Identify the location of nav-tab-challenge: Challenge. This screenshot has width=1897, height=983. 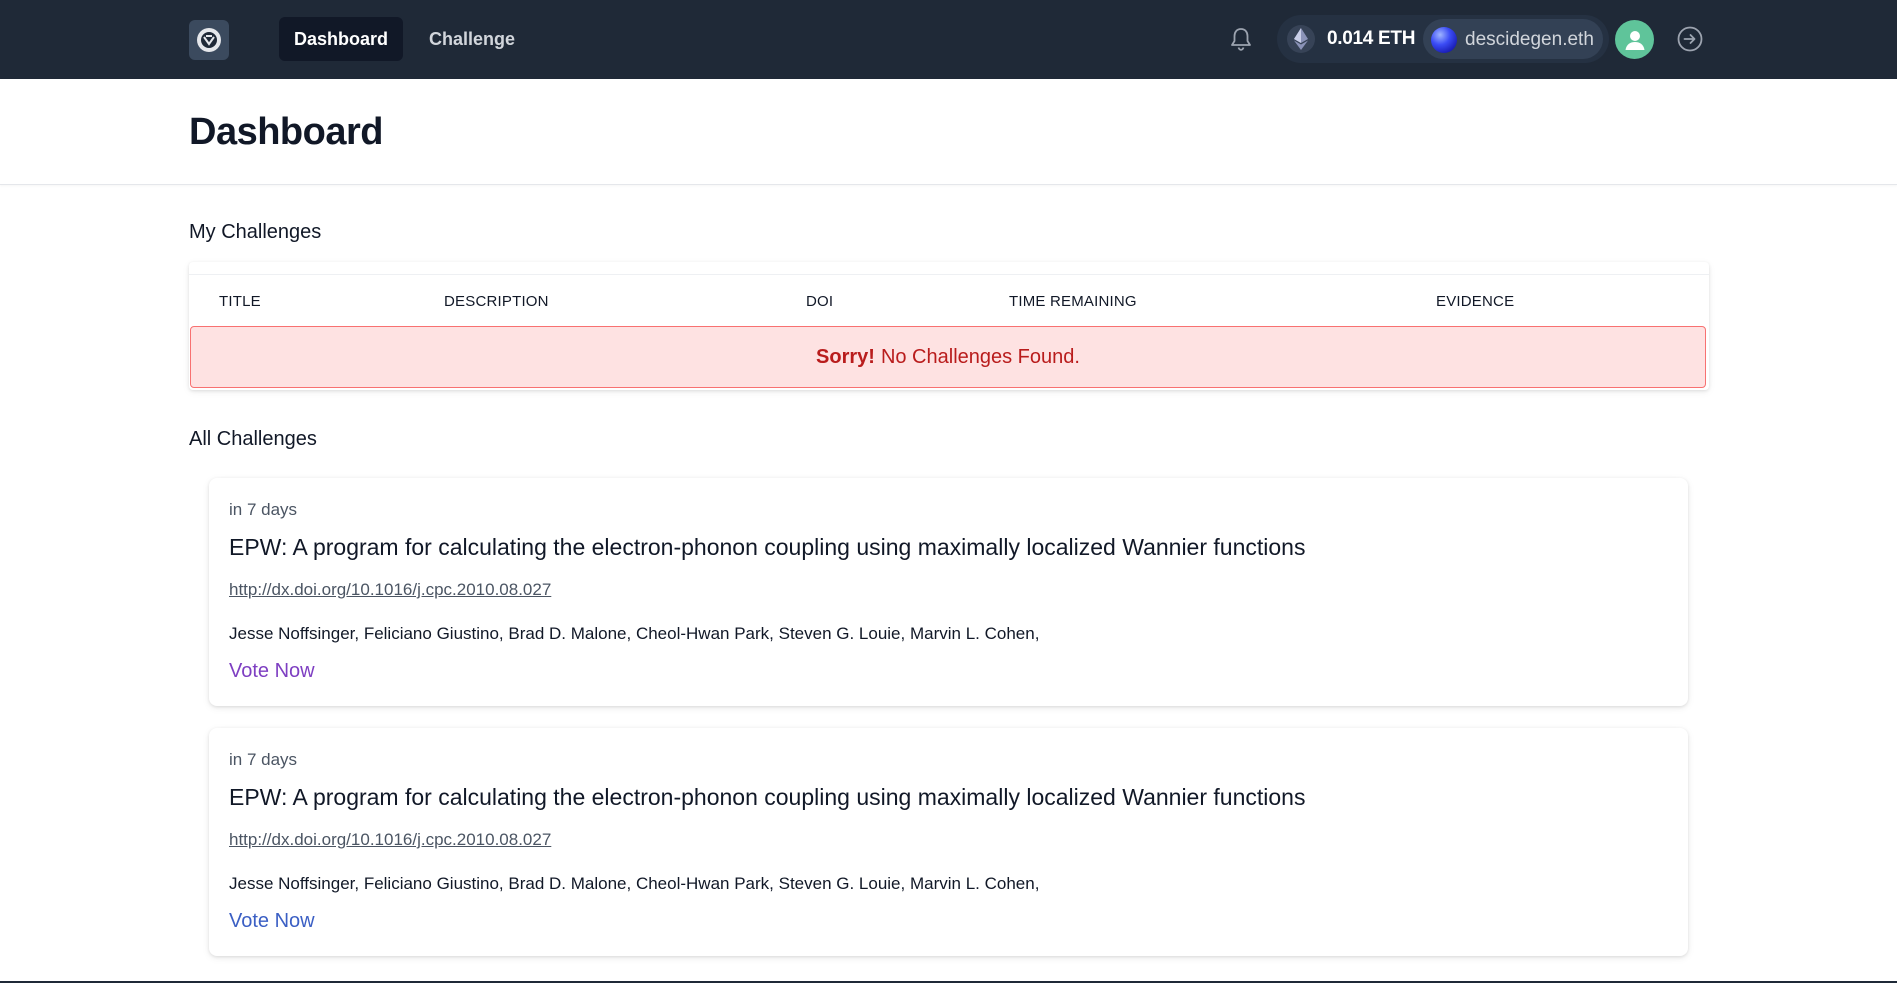
(472, 39).